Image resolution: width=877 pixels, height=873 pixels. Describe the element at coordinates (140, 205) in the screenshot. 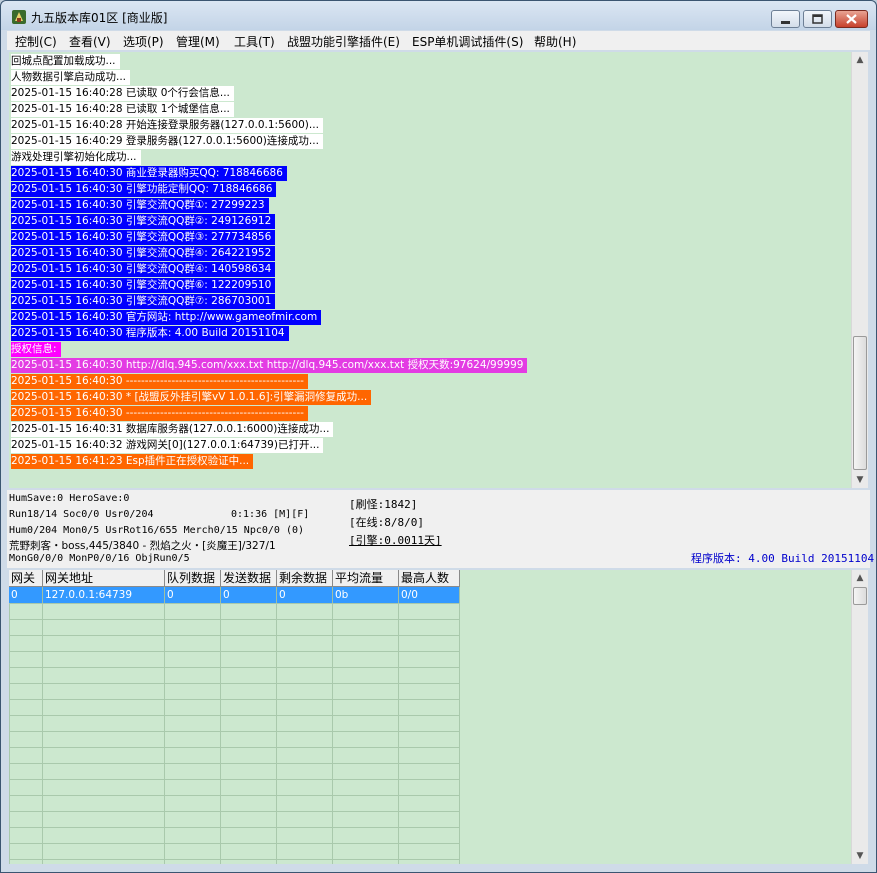

I see `log-line: 2025-01-15 16:40:30 引擎交流QQ群①: 27299223` at that location.